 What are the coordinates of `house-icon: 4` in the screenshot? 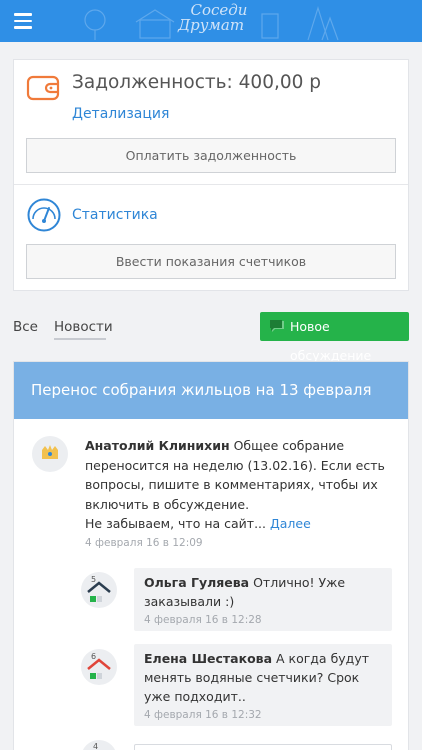 It's located at (95, 746).